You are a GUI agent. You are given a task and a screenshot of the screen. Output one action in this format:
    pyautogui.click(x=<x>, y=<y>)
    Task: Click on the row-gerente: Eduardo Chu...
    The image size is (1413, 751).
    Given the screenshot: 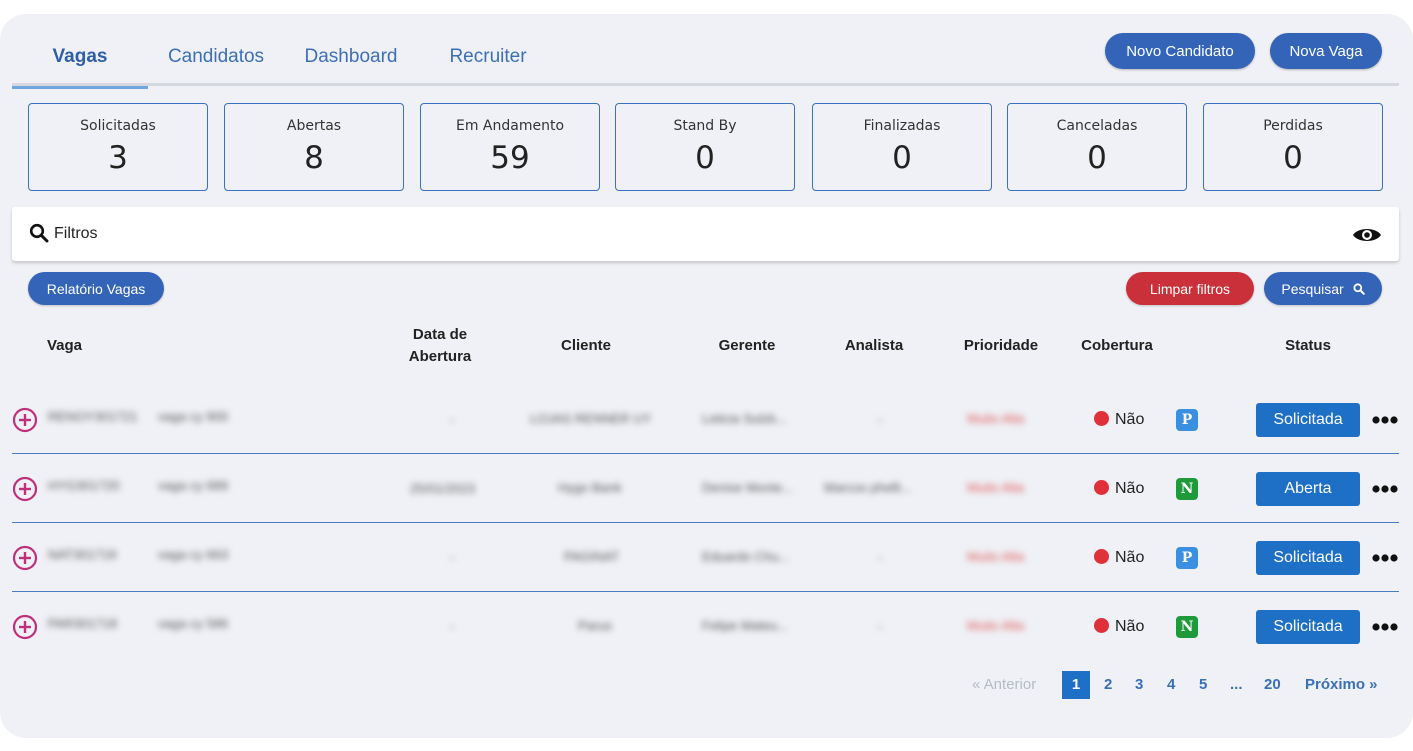 What is the action you would take?
    pyautogui.click(x=746, y=556)
    